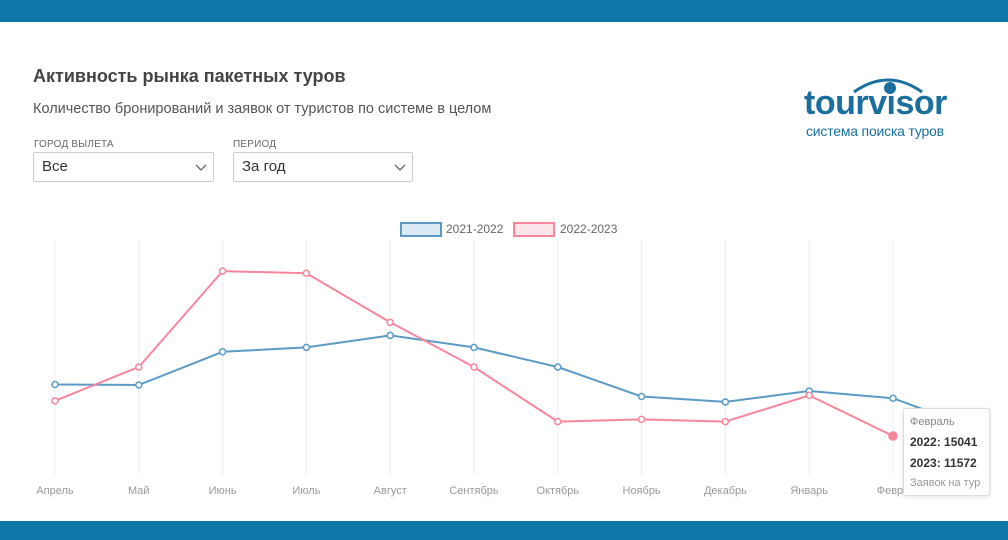 The width and height of the screenshot is (1008, 540). Describe the element at coordinates (123, 167) in the screenshot. I see `city-select: Все` at that location.